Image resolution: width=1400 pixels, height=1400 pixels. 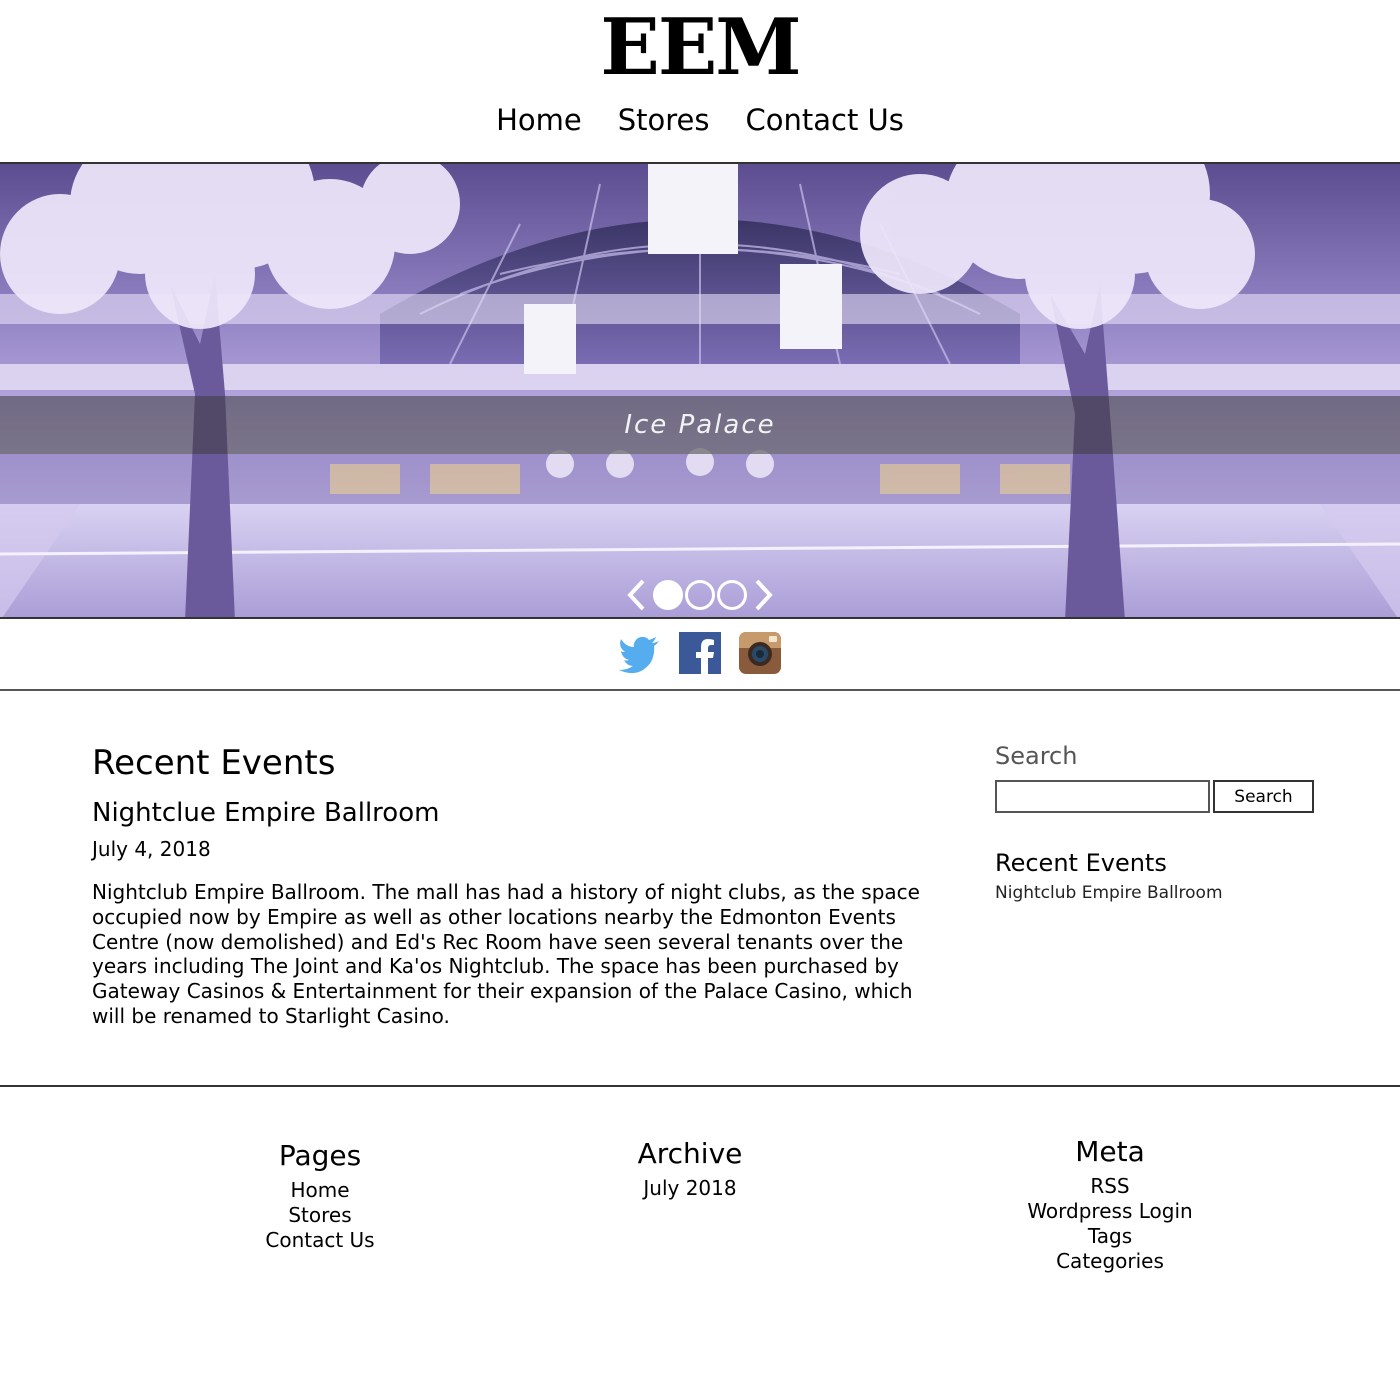 I want to click on chevron-left-icon, so click(x=636, y=595).